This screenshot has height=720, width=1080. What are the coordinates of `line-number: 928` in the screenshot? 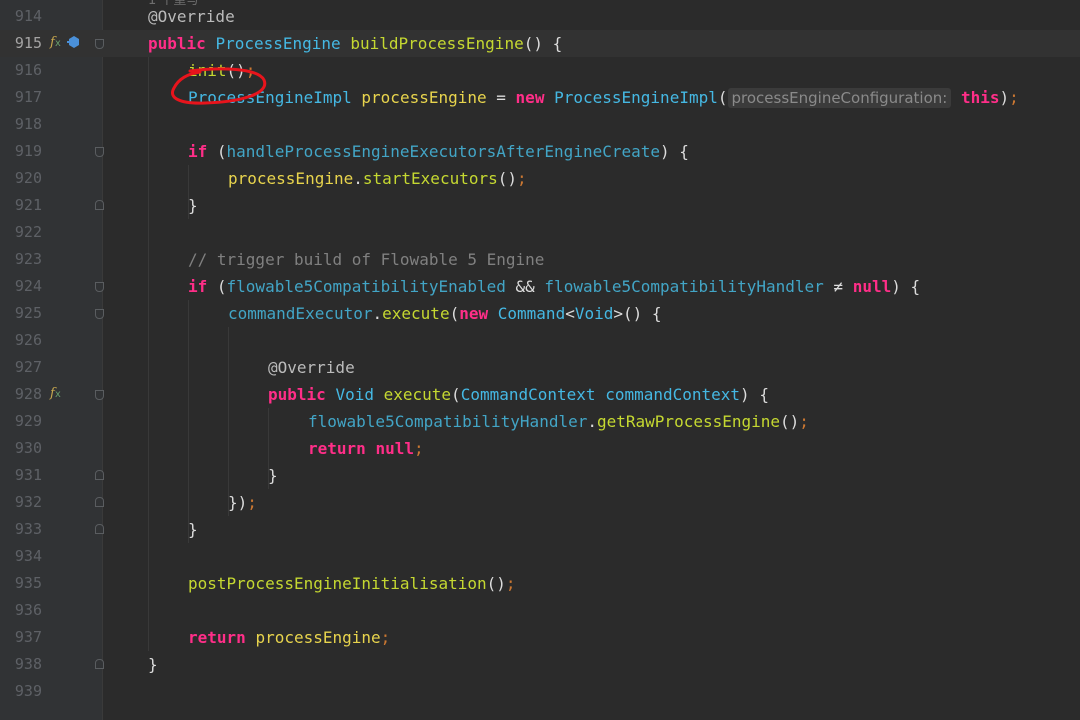 It's located at (21, 394).